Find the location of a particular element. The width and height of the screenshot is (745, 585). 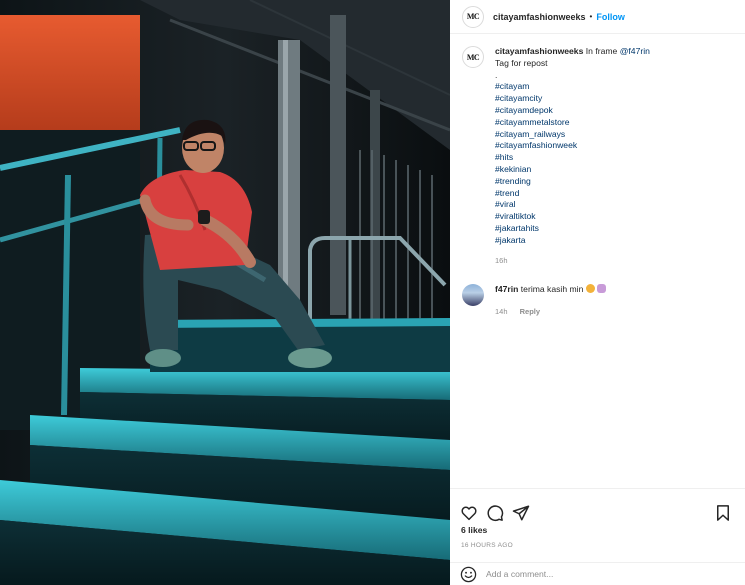

smiling-face-emoji-icon is located at coordinates (590, 289).